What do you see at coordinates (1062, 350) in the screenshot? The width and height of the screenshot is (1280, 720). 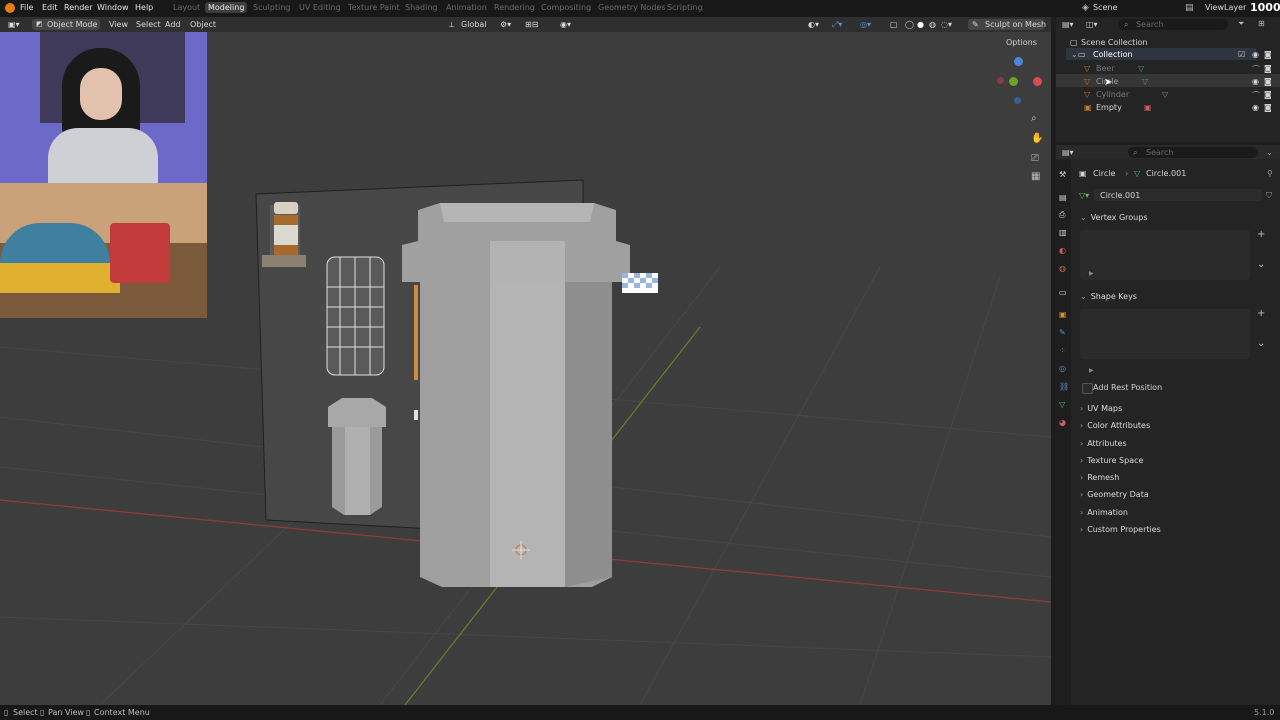 I see `particles-tab-icon: ⁘` at bounding box center [1062, 350].